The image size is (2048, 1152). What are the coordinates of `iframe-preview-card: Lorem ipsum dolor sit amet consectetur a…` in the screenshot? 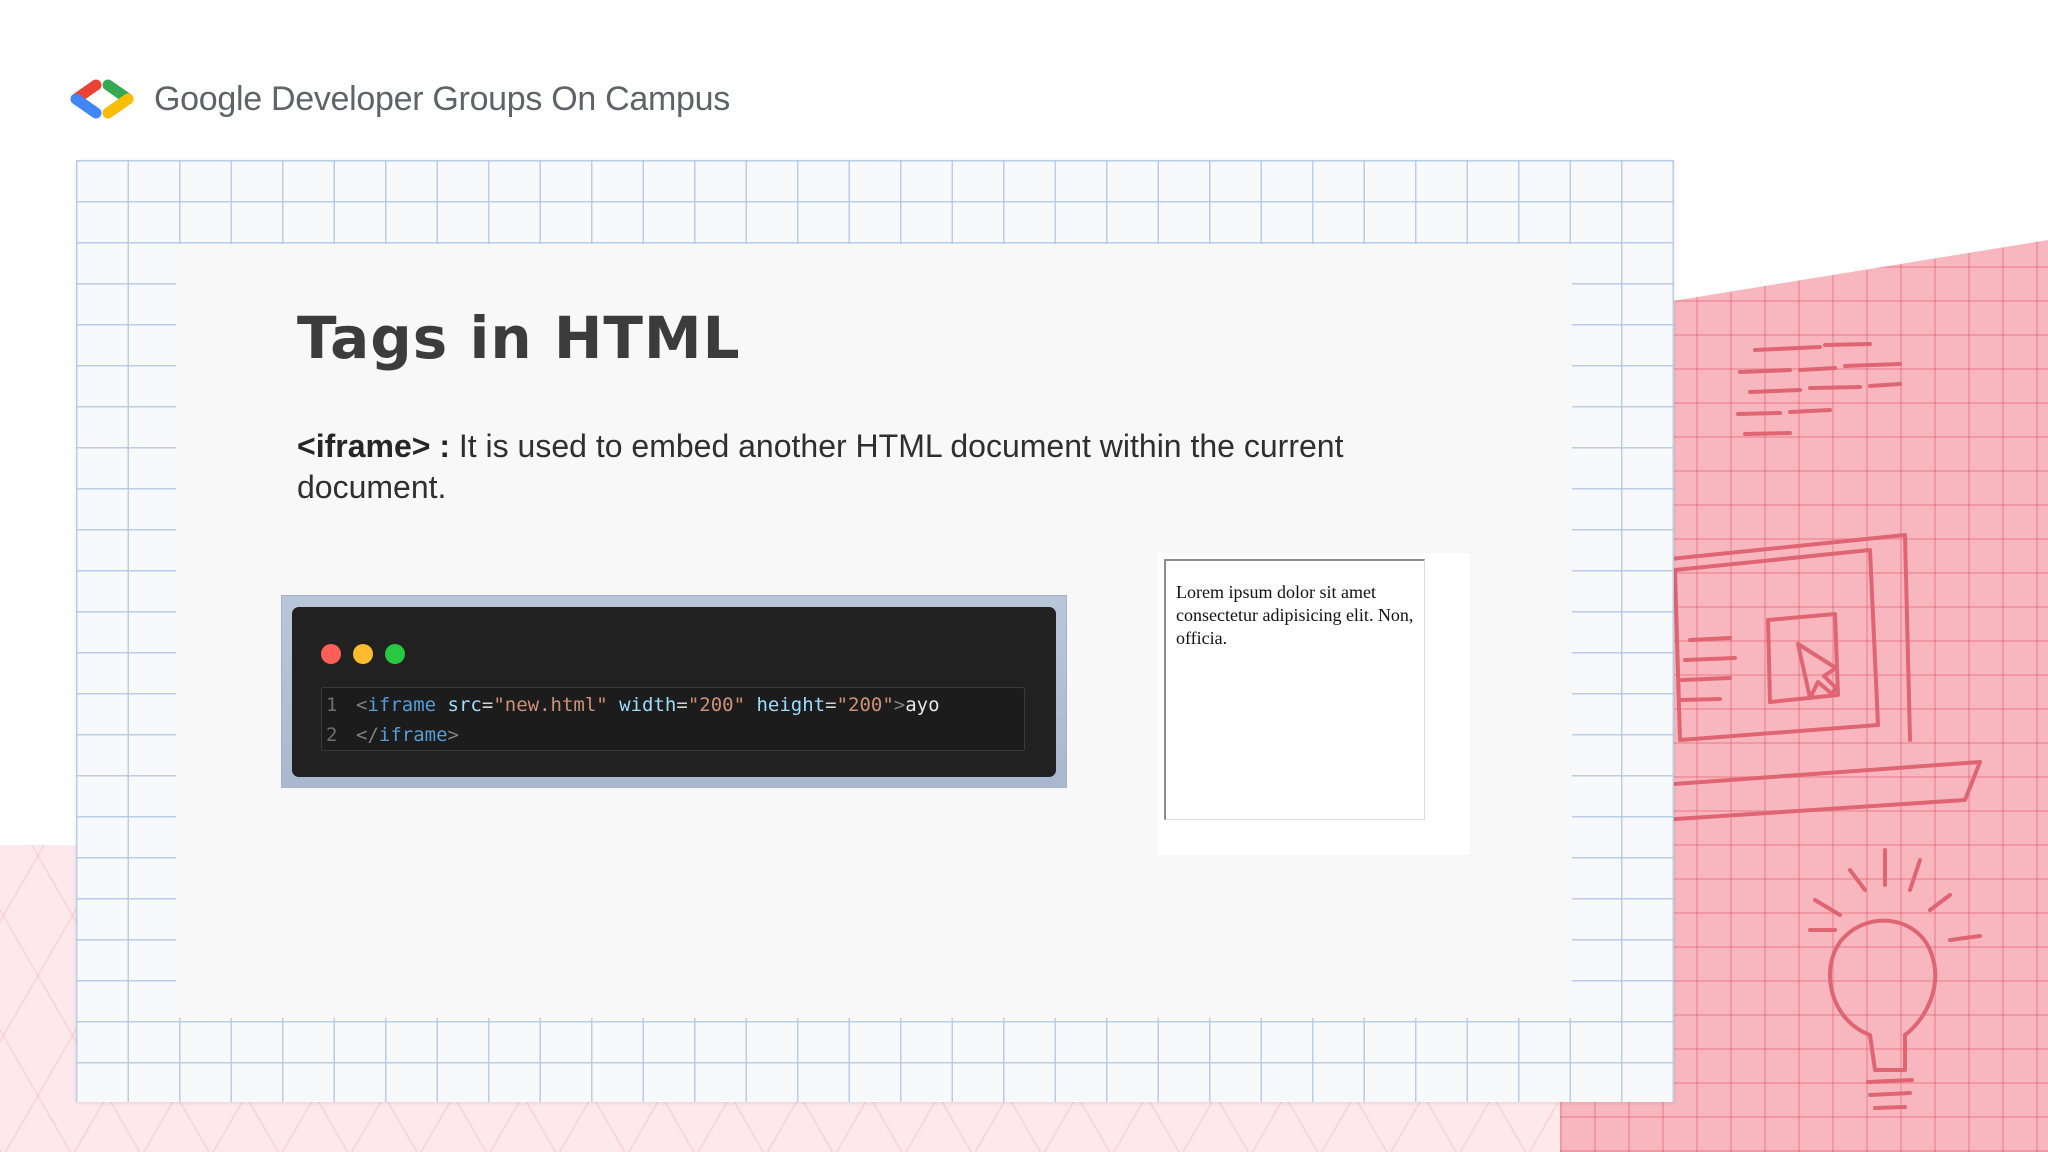 It's located at (1314, 704).